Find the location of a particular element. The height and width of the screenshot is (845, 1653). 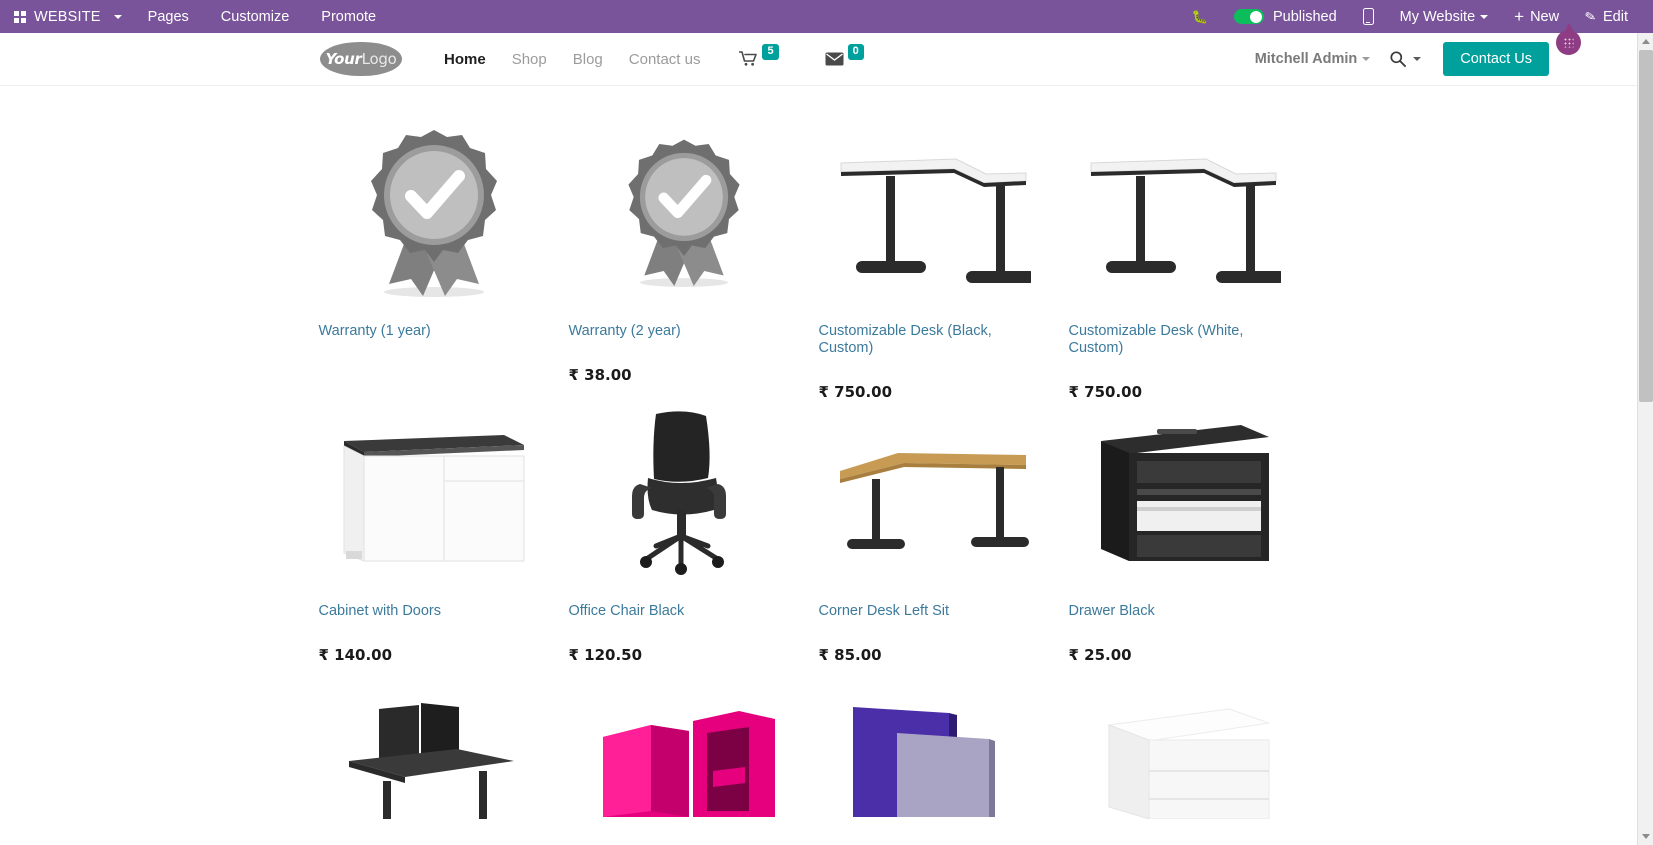

menu-pages-label: Pages is located at coordinates (168, 16).